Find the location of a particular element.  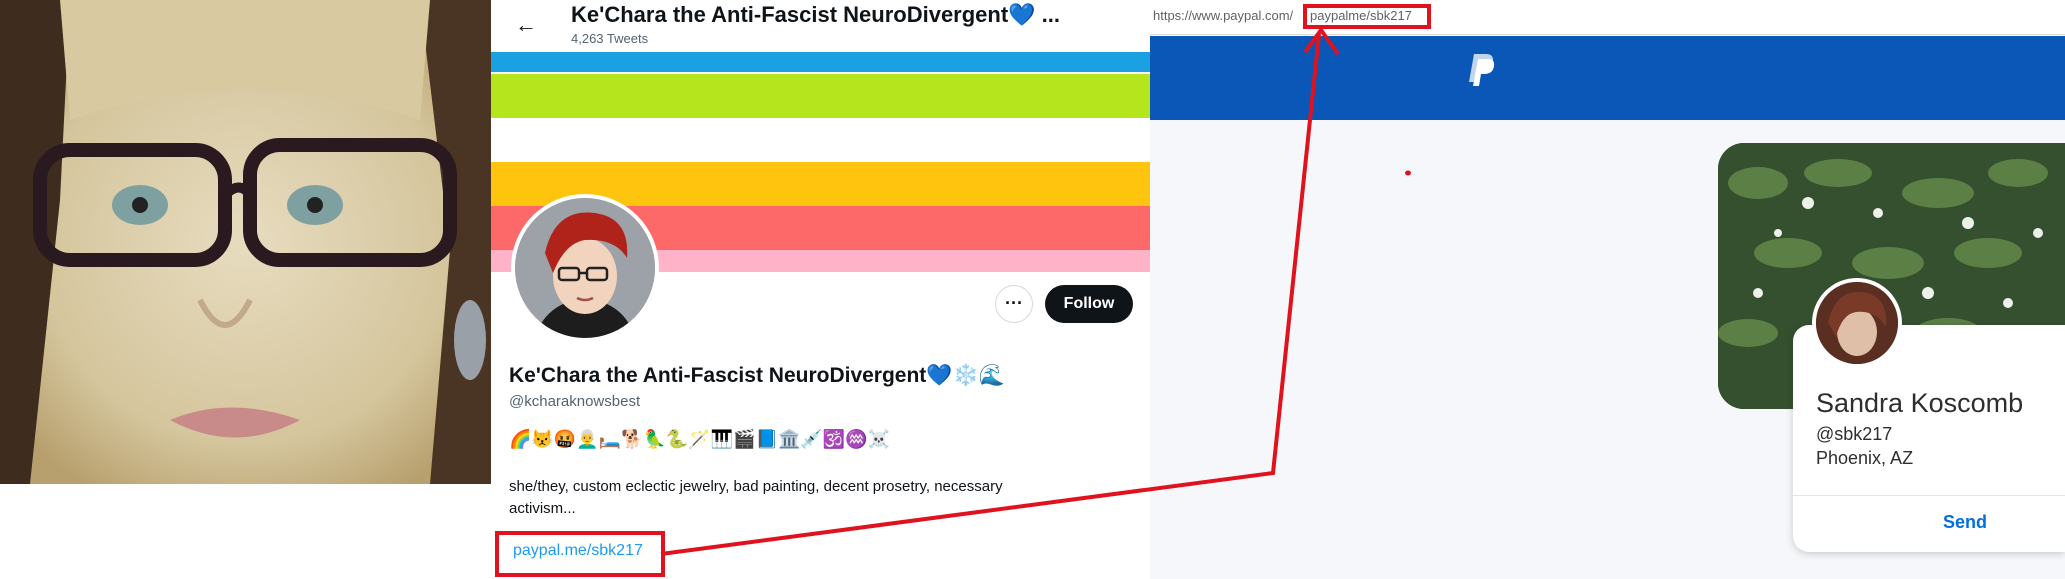

paypal-header-banner is located at coordinates (1607, 78).